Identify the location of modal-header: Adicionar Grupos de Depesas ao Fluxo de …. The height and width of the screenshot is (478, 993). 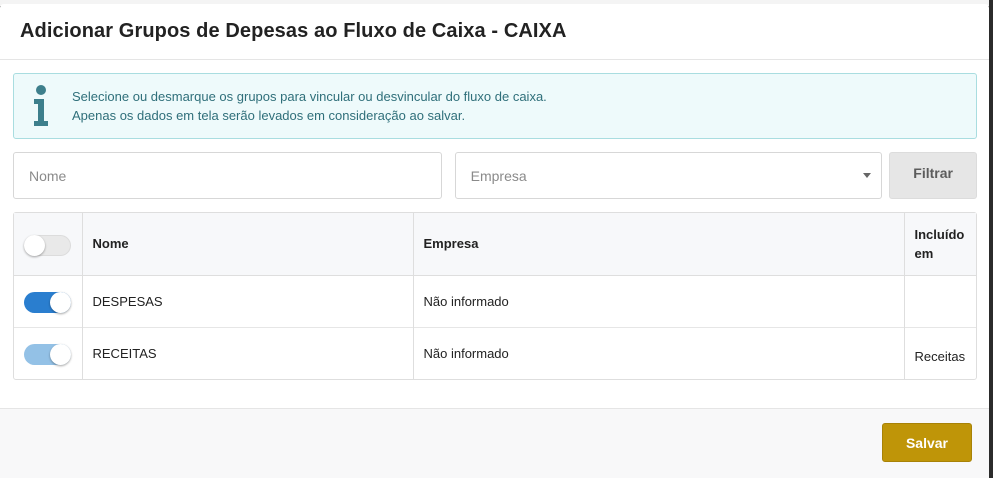
(494, 32).